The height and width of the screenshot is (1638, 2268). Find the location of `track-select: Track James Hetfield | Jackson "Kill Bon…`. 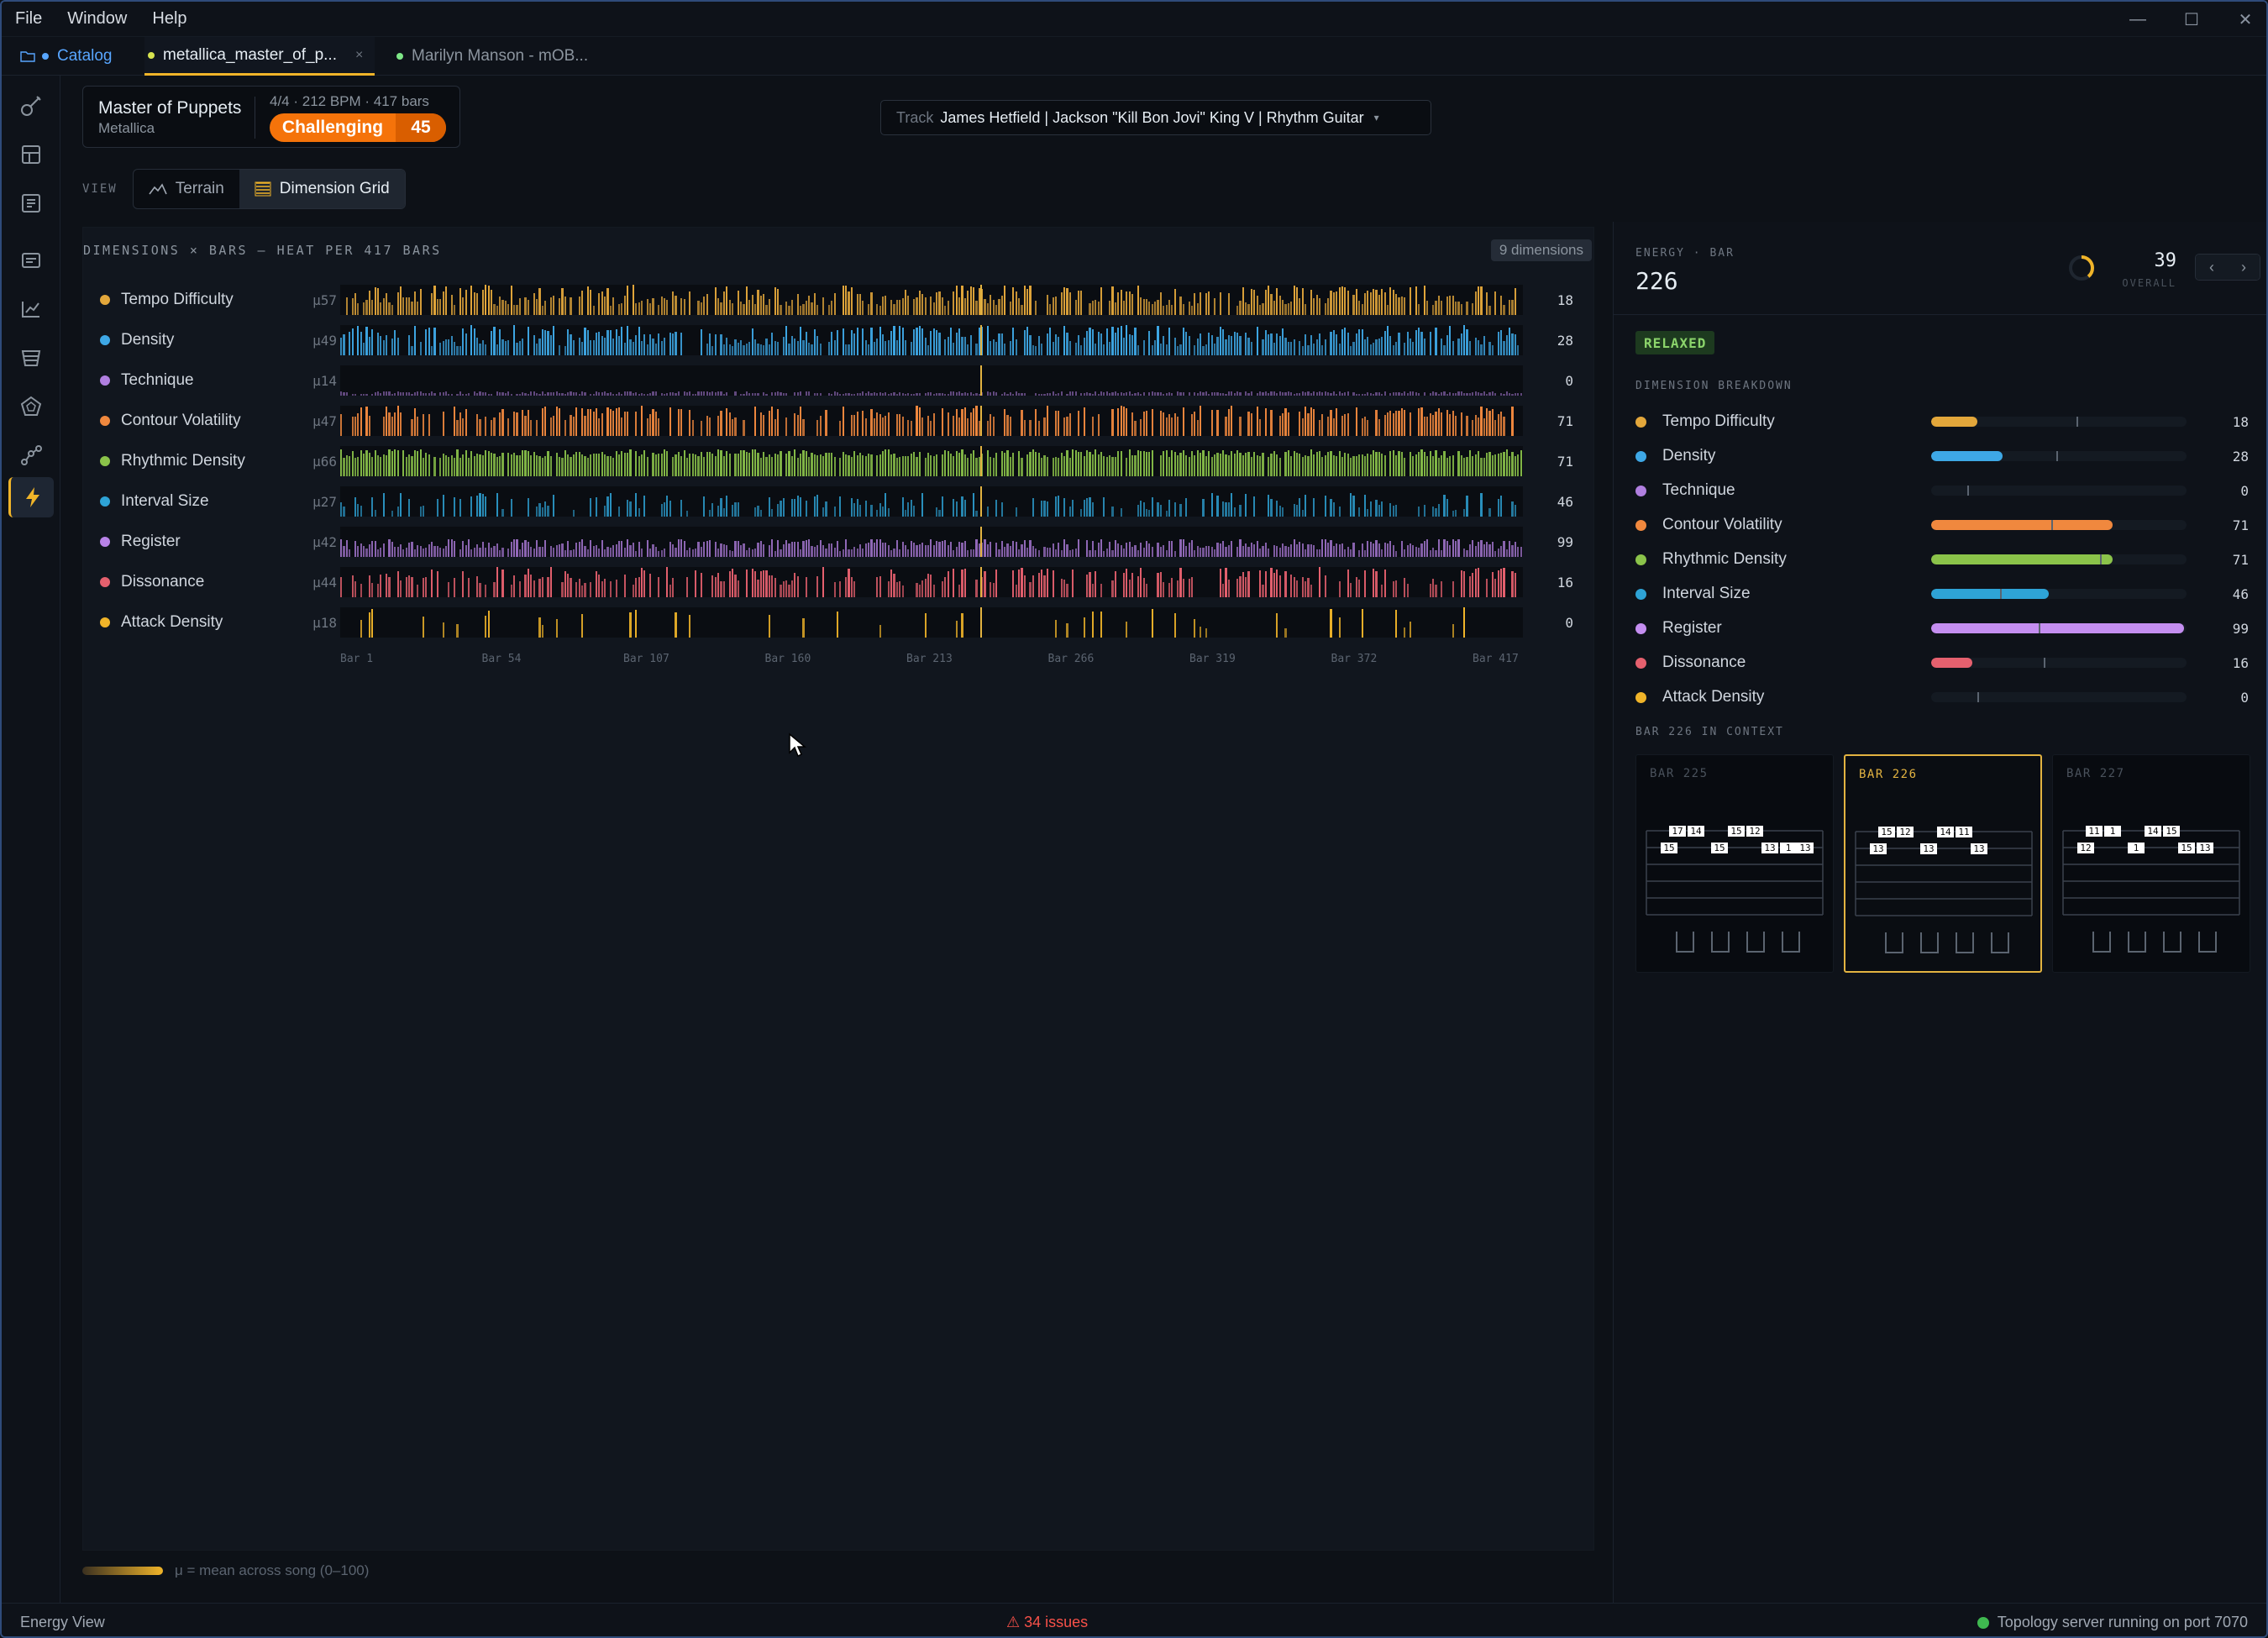

track-select: Track James Hetfield | Jackson "Kill Bon… is located at coordinates (1155, 117).